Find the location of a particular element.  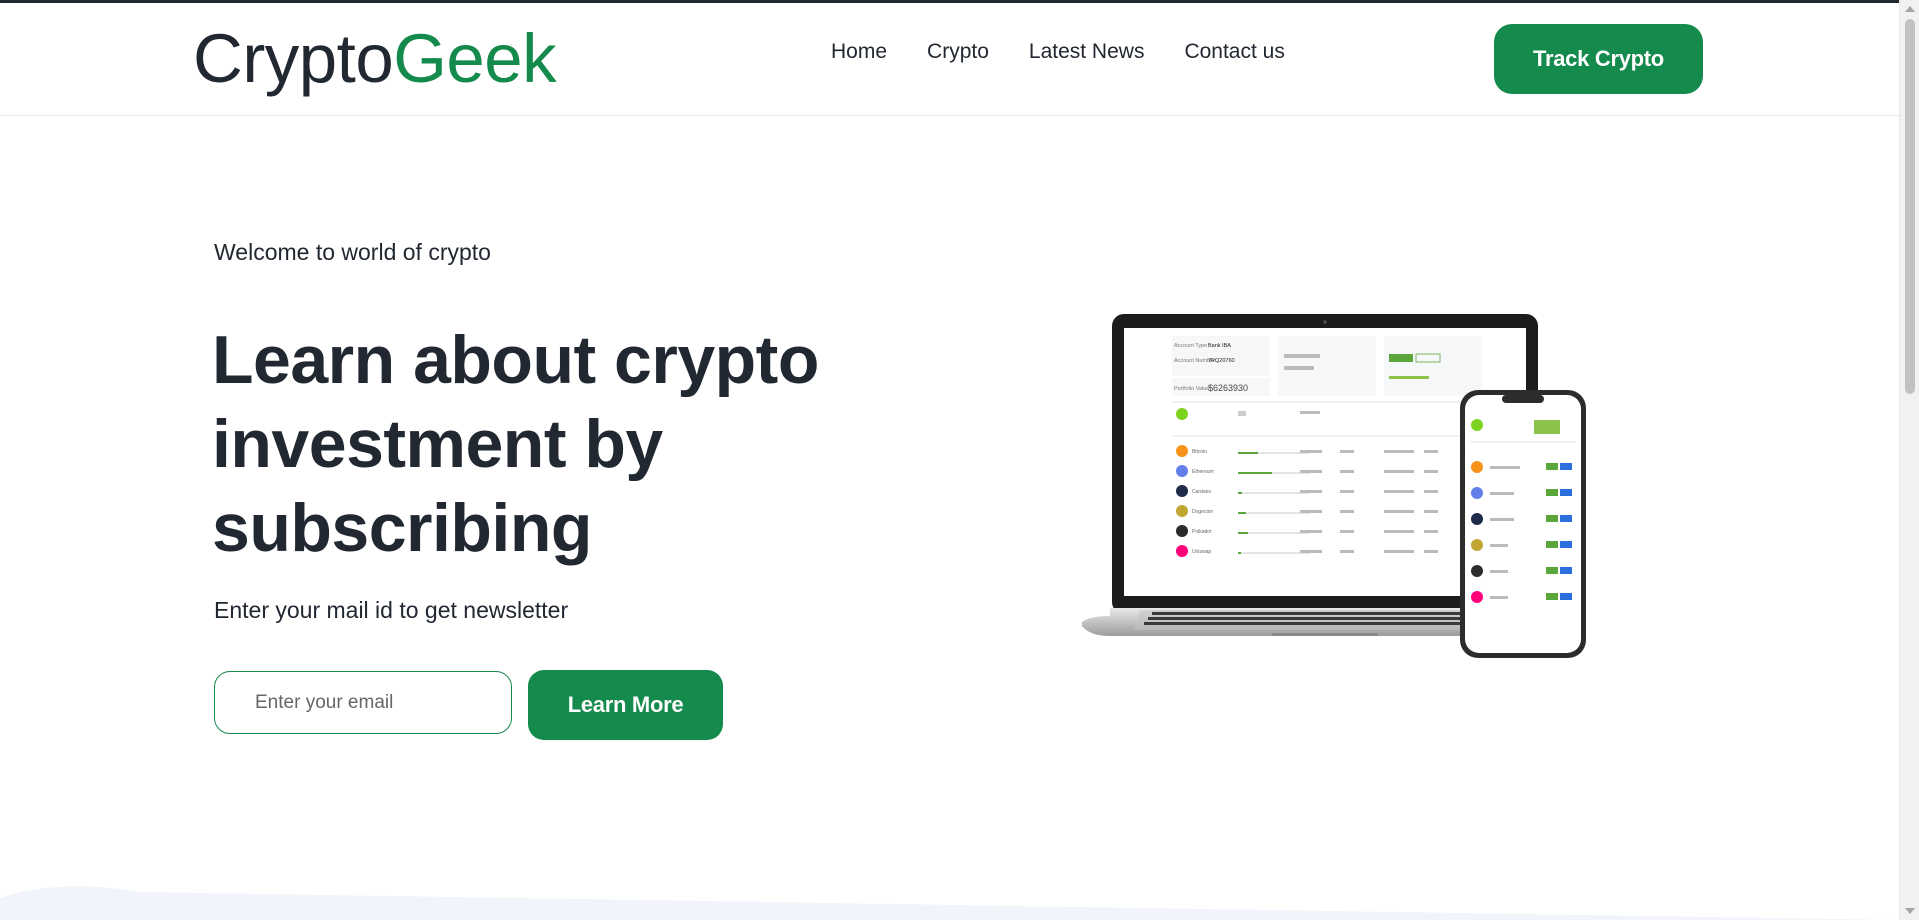

page-scrollbar is located at coordinates (1909, 460).